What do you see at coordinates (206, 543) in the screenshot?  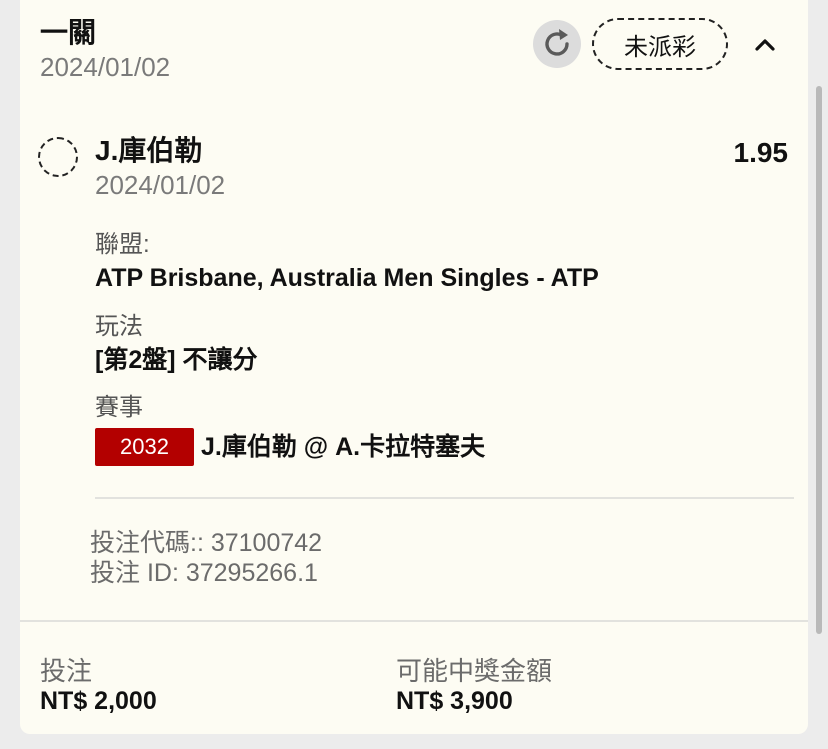 I see `bet-code: 投注代碼:: 37100742` at bounding box center [206, 543].